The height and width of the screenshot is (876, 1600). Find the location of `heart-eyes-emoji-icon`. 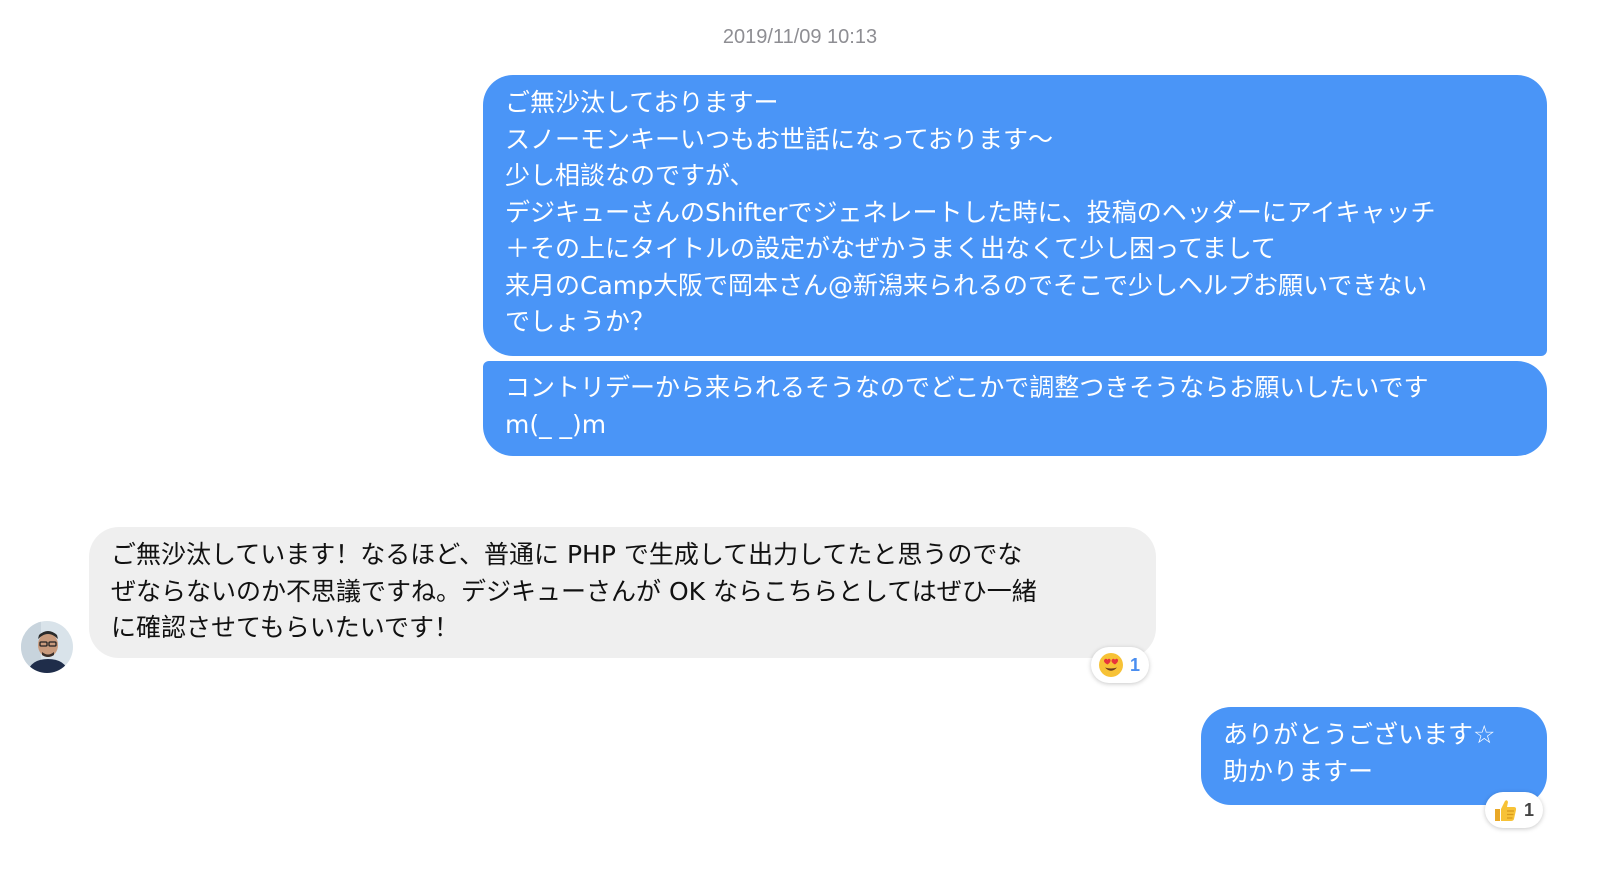

heart-eyes-emoji-icon is located at coordinates (1111, 665).